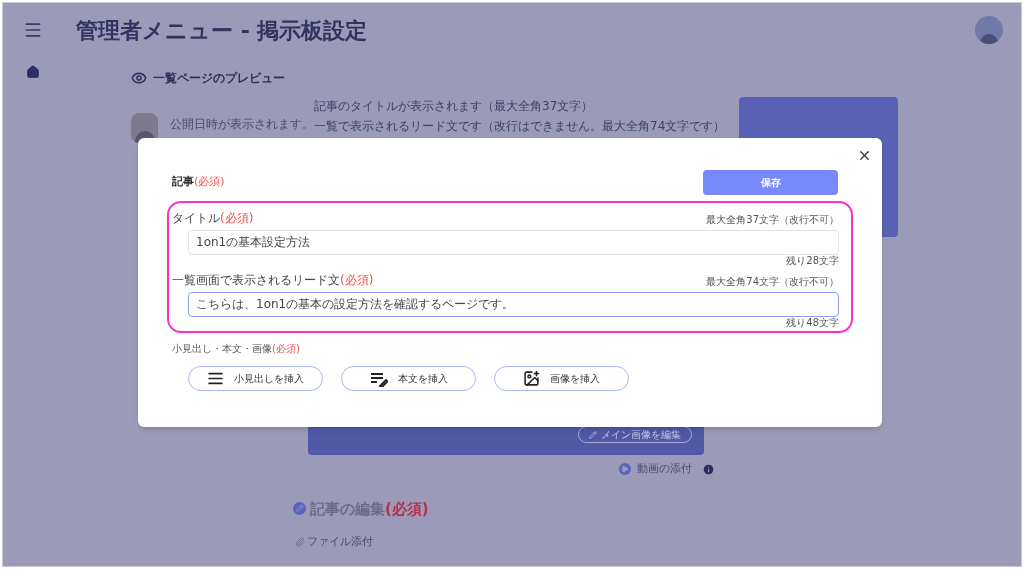 This screenshot has width=1024, height=569. Describe the element at coordinates (812, 261) in the screenshot. I see `remaining-count: 残り28文字` at that location.